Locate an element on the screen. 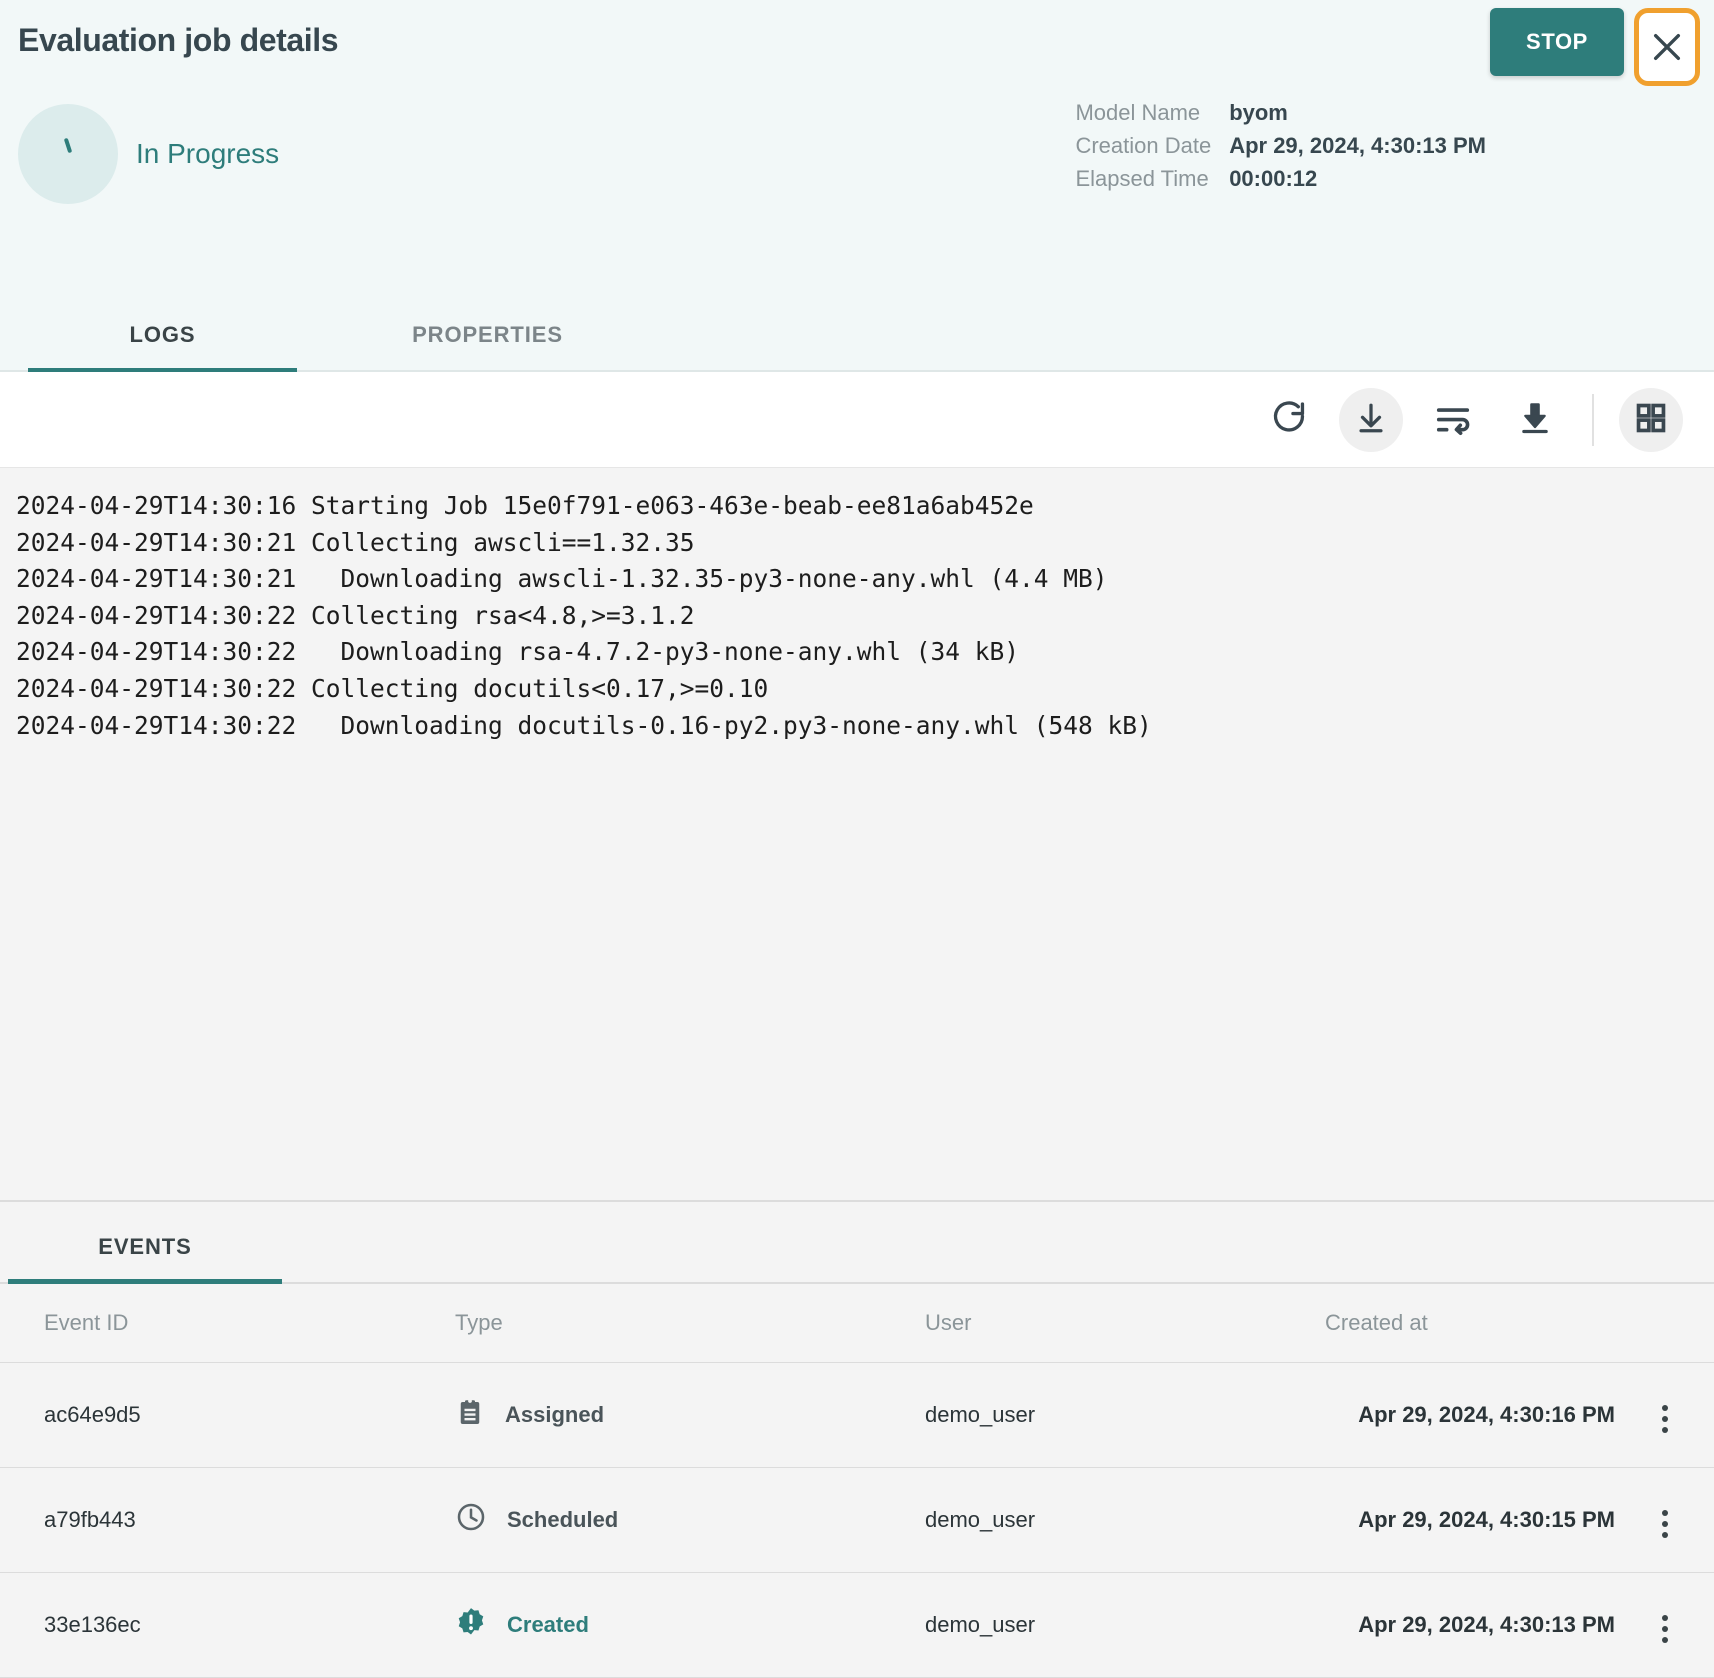 This screenshot has height=1678, width=1714. scroll-to-bottom-icon is located at coordinates (1371, 419).